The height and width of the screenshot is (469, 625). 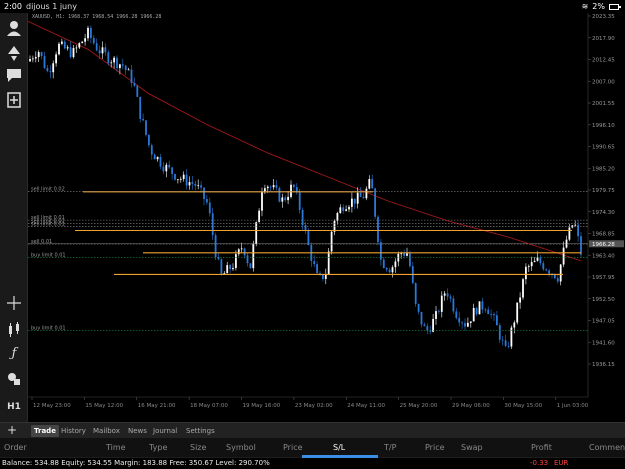 I want to click on col-price-current: Price, so click(x=435, y=447).